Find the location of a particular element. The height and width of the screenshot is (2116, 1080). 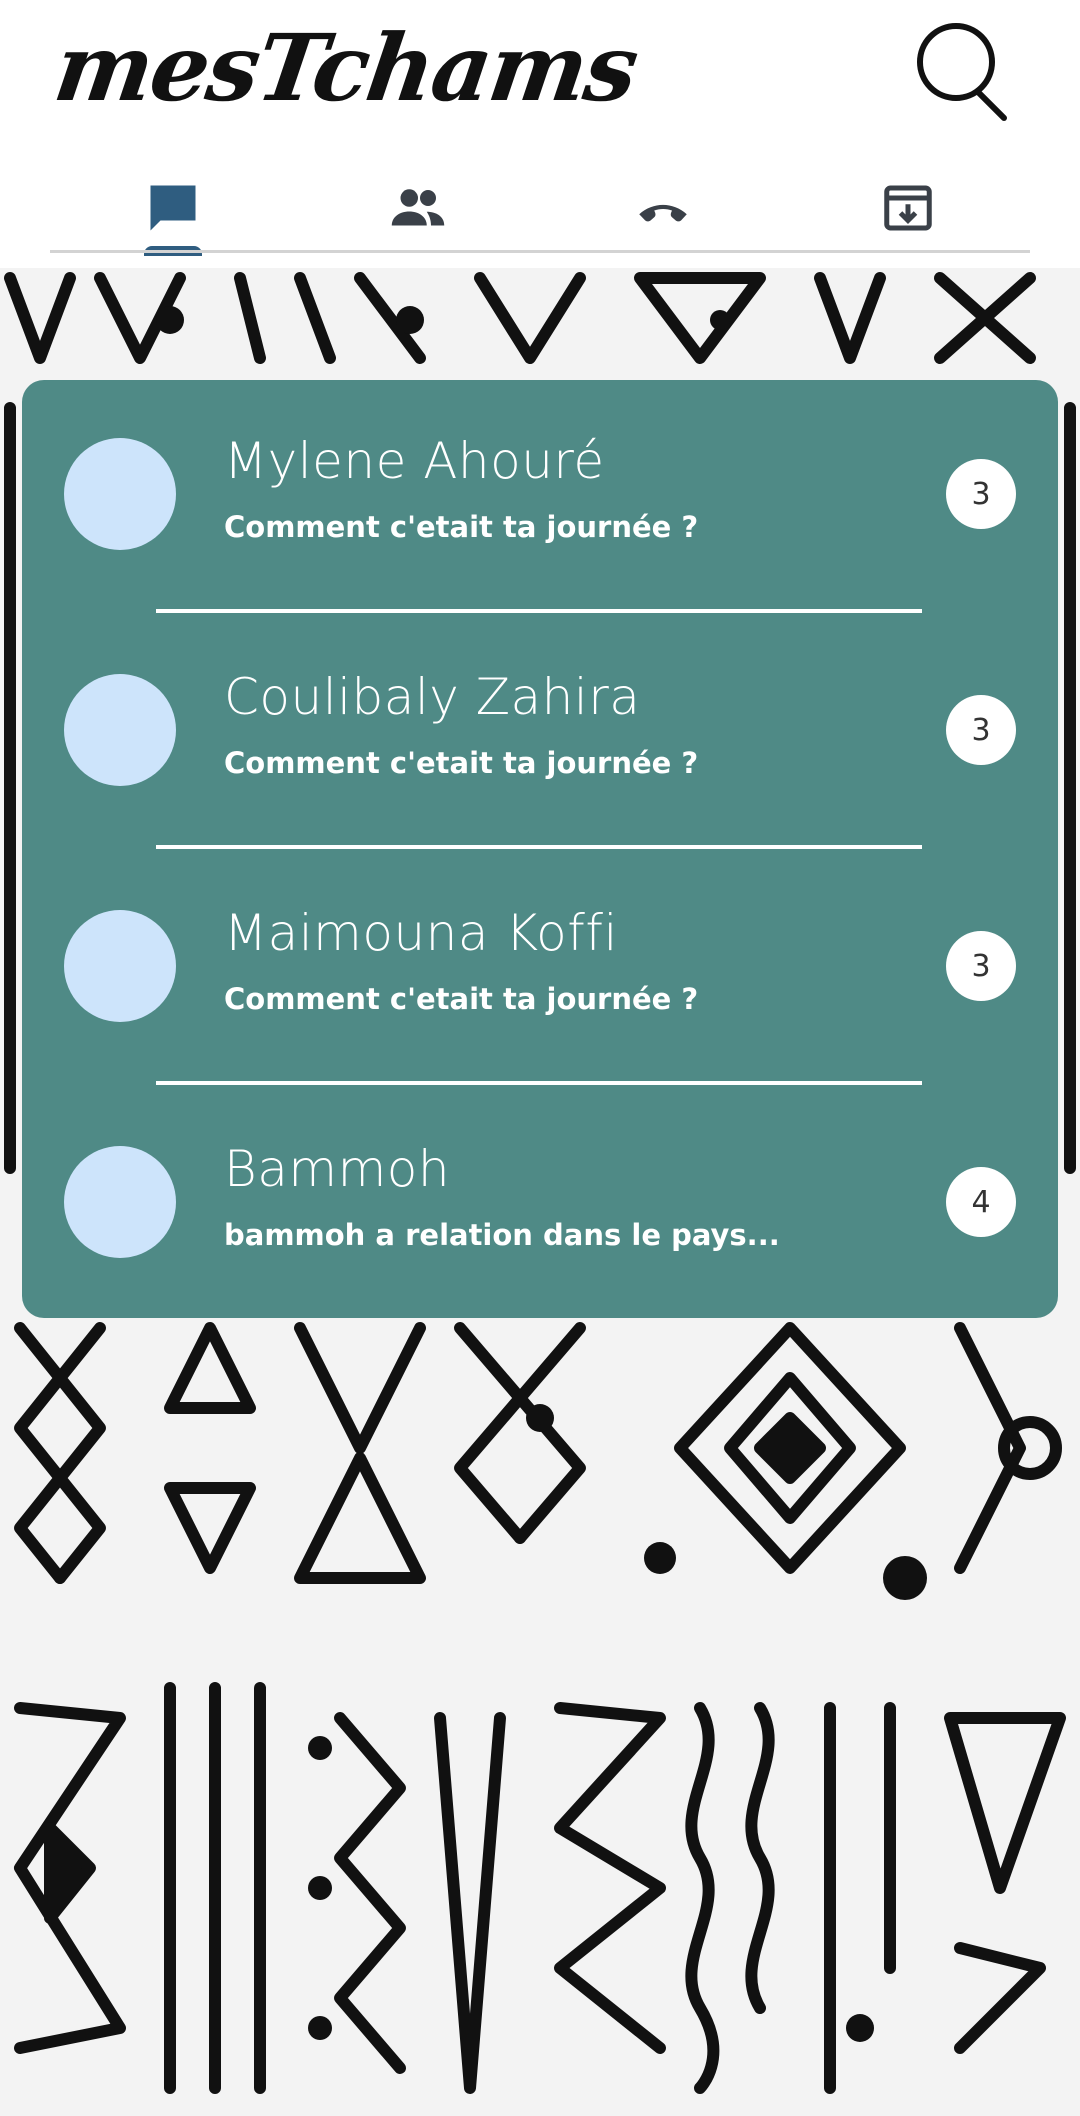

contact-name: Maimouna Koffi is located at coordinates (421, 933).